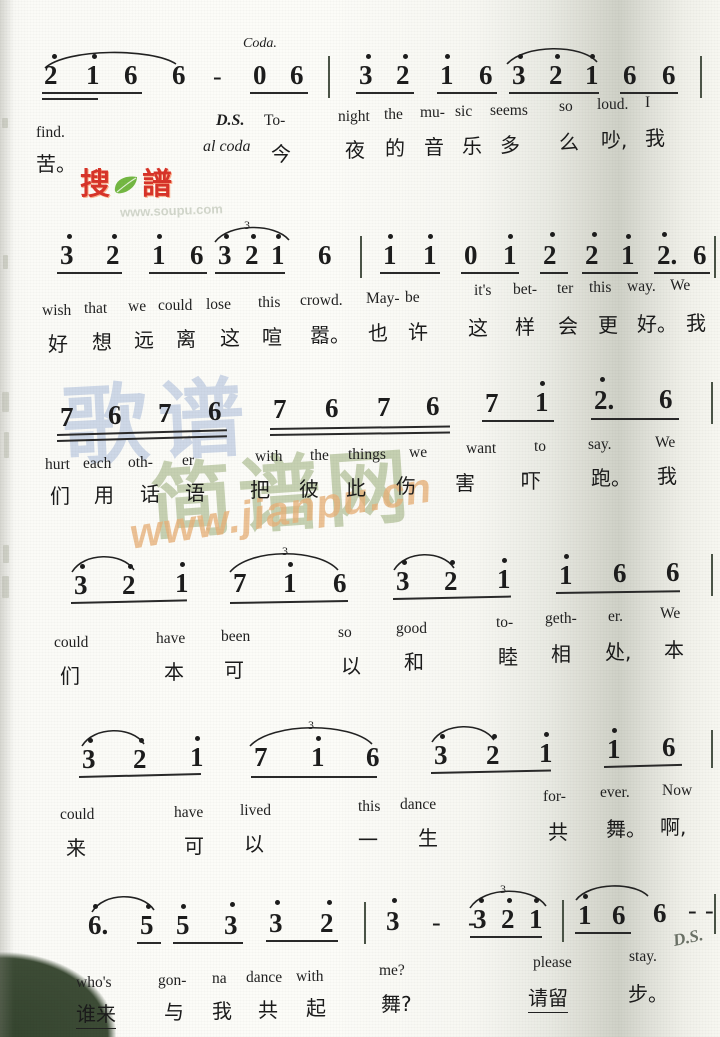 The height and width of the screenshot is (1037, 720). What do you see at coordinates (554, 796) in the screenshot?
I see `lyric-en: for-` at bounding box center [554, 796].